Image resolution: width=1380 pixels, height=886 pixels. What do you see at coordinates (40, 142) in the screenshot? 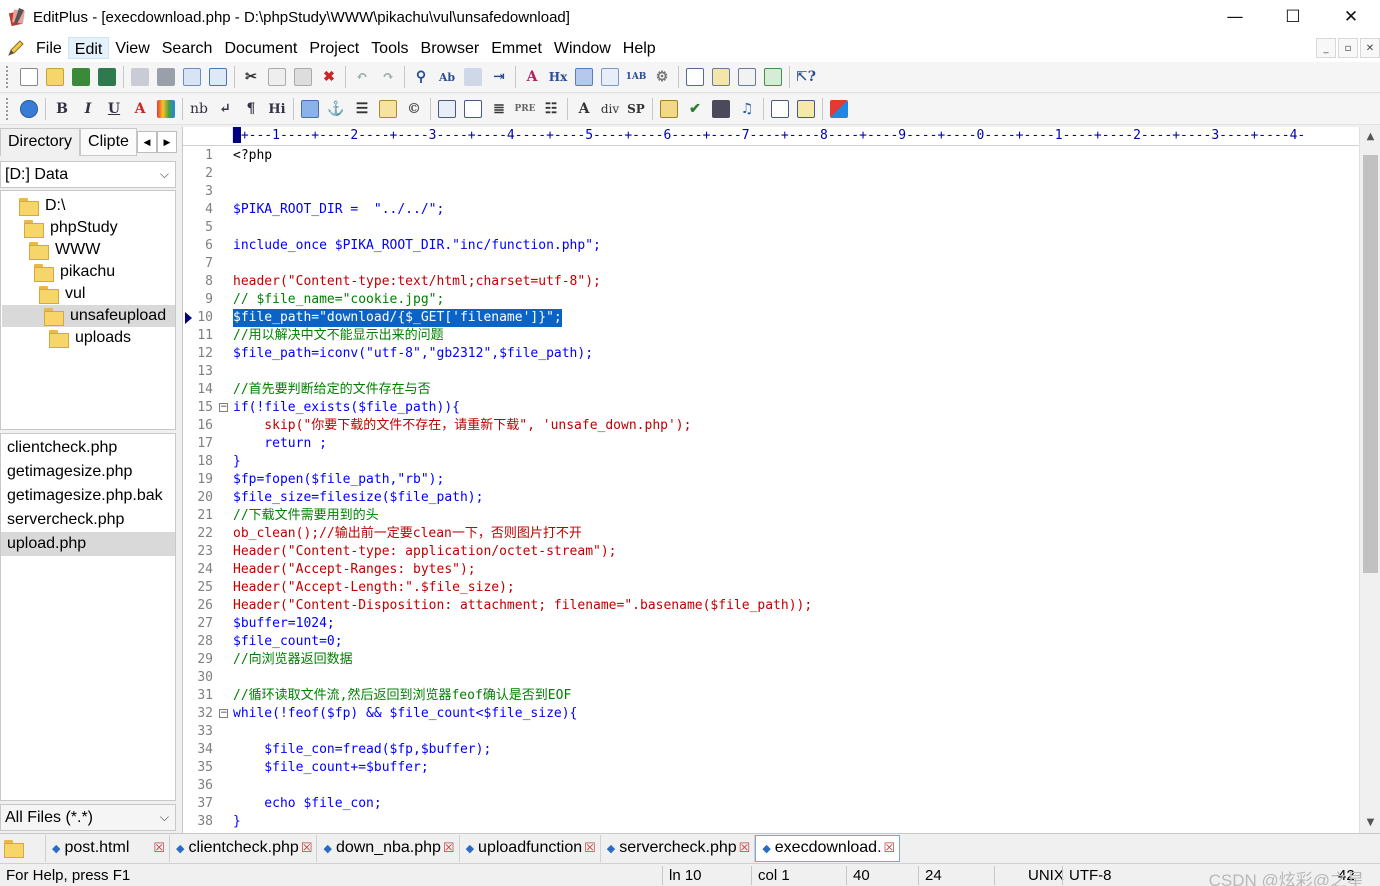
I see `tab-directory: Directory` at bounding box center [40, 142].